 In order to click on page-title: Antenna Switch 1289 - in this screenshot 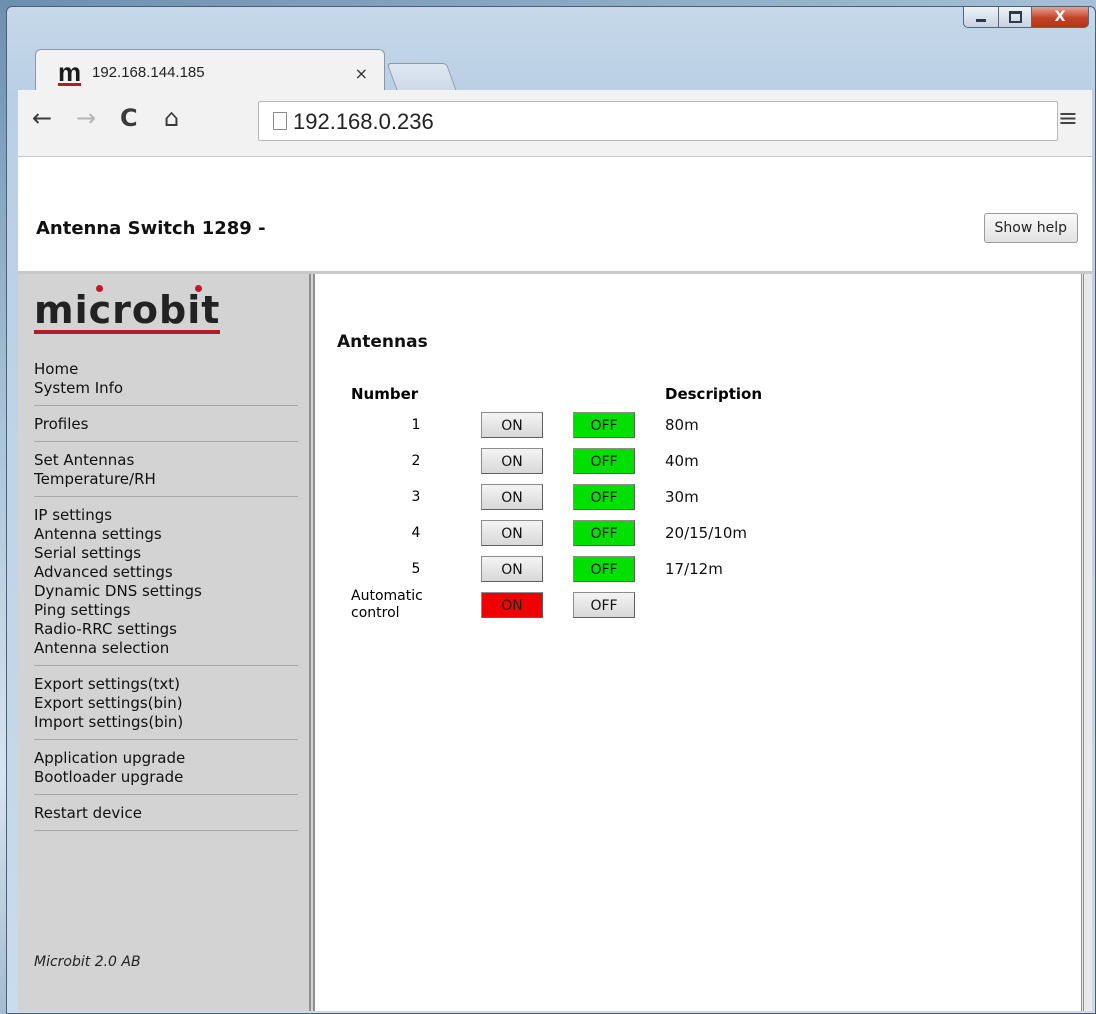, I will do `click(151, 228)`.